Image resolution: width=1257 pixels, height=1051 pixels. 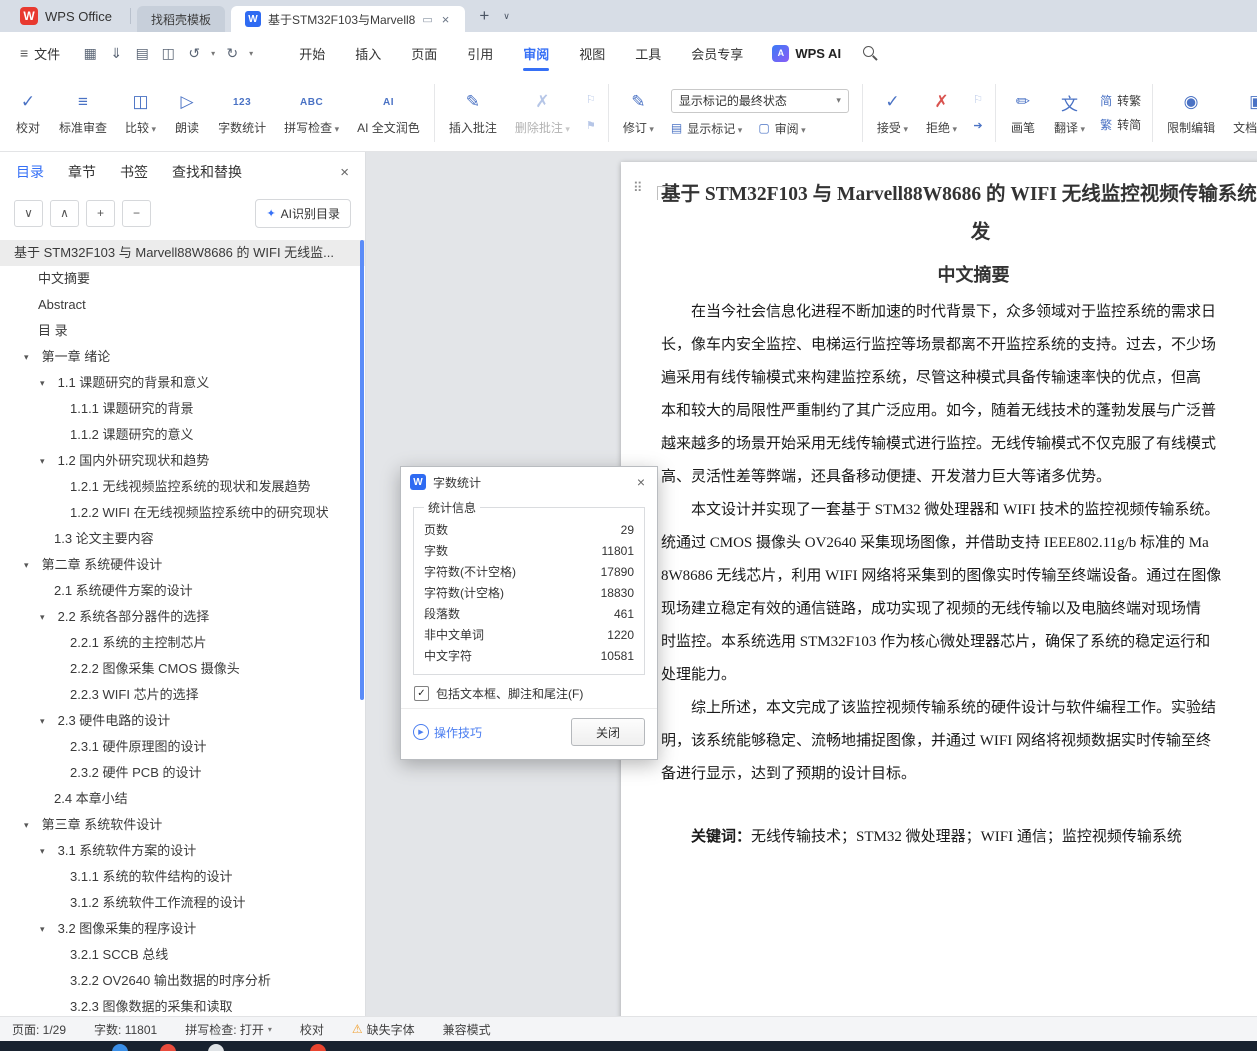 I want to click on toc-item: 3.2.2 OV2640 输出数据的时序分析, so click(x=182, y=981).